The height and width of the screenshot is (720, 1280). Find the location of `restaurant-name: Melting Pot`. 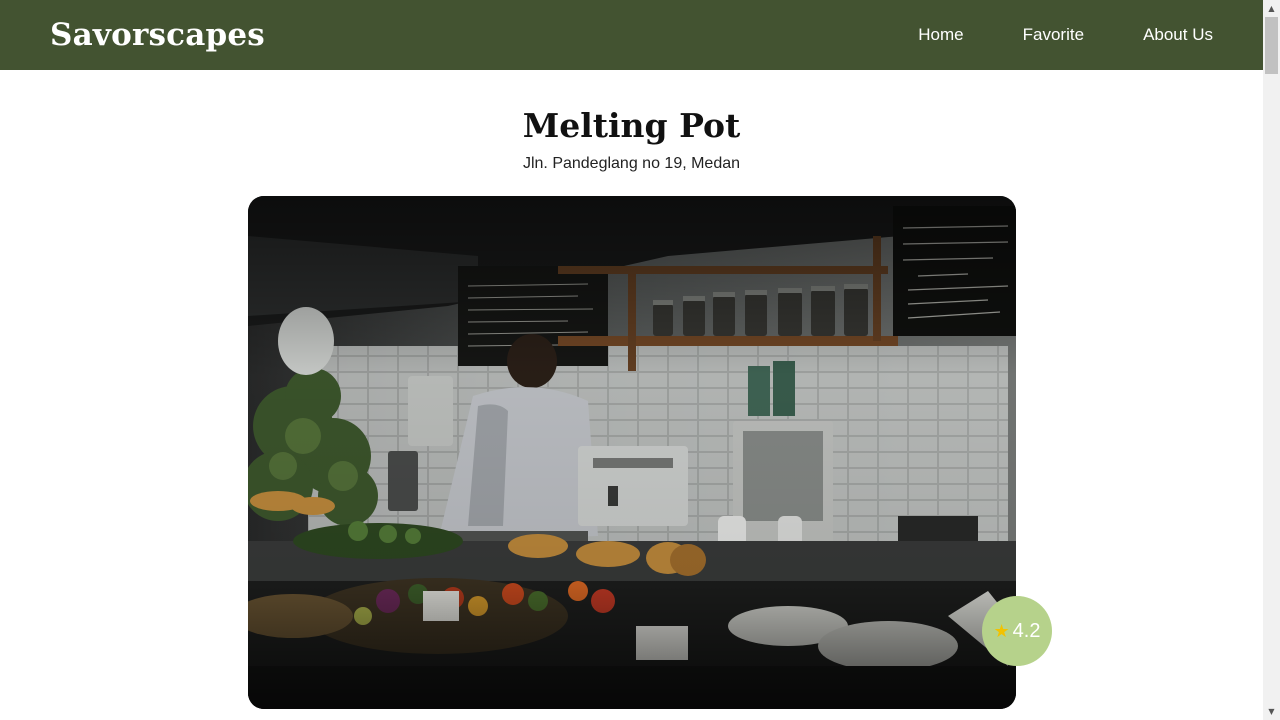

restaurant-name: Melting Pot is located at coordinates (631, 125).